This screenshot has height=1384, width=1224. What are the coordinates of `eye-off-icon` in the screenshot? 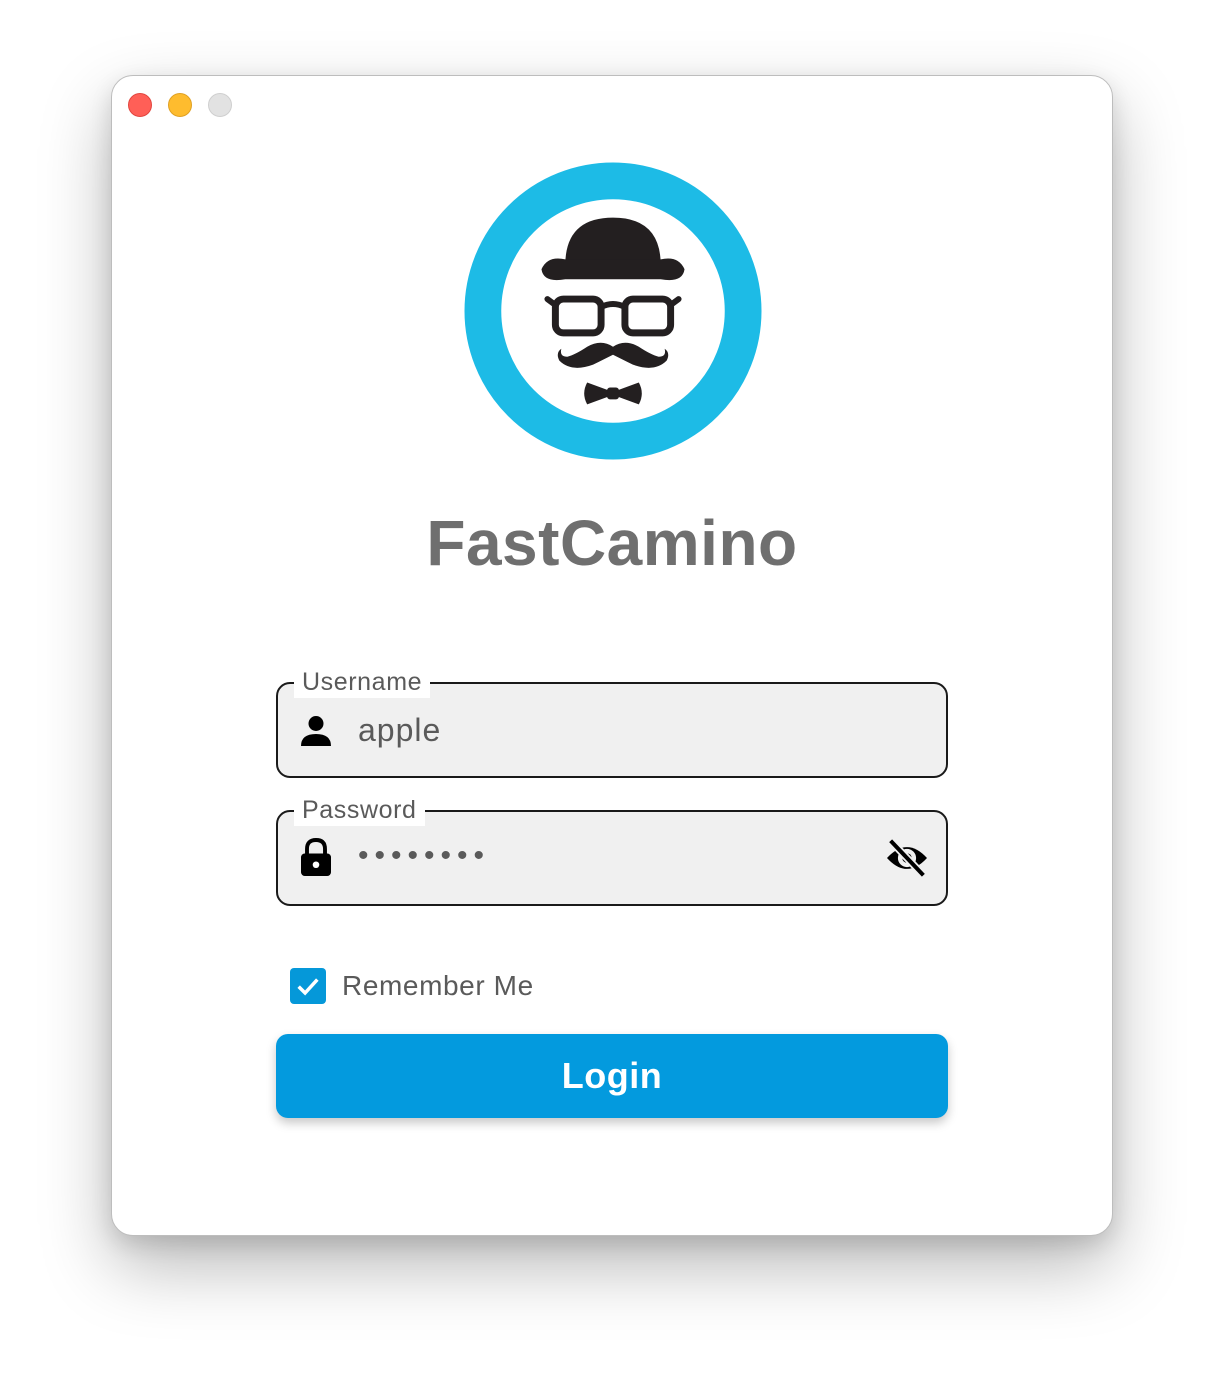 It's located at (907, 858).